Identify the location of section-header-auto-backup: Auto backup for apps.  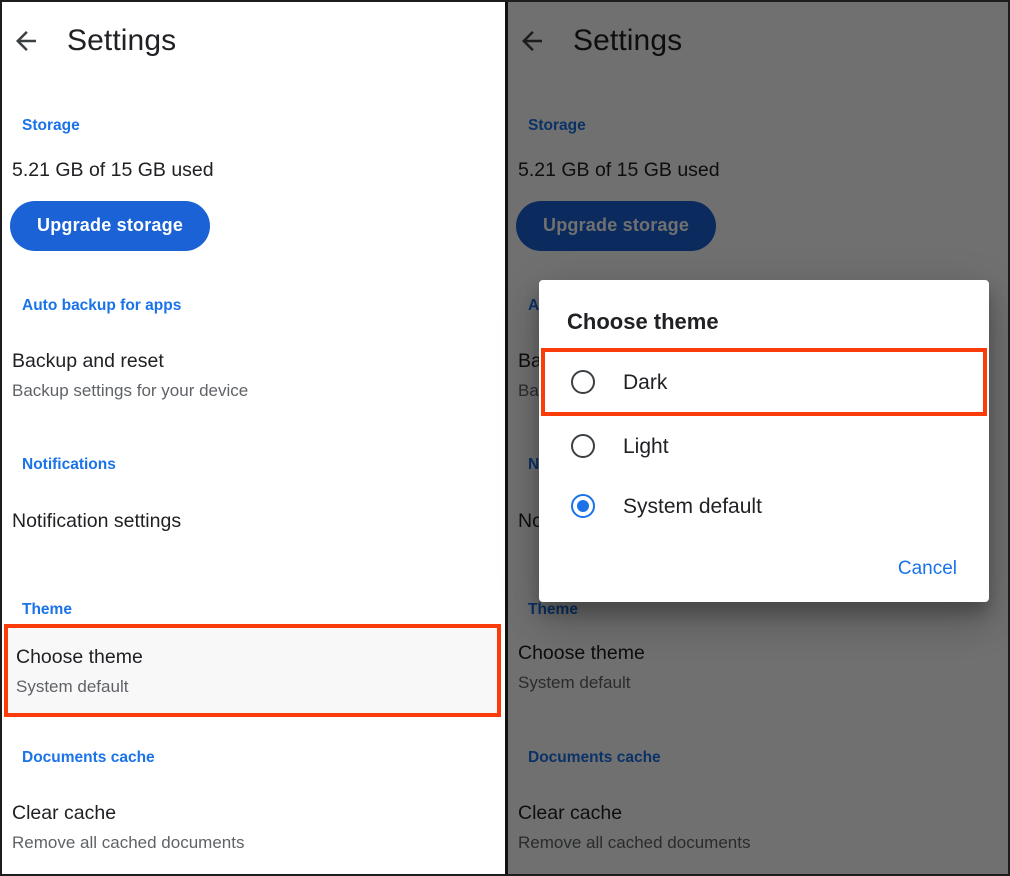
(102, 305).